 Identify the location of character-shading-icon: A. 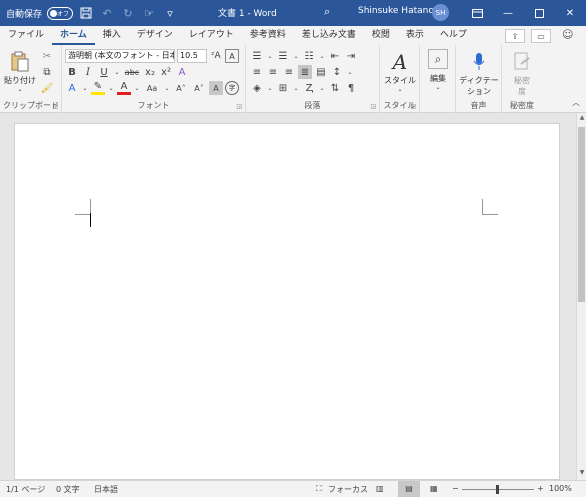
(216, 88).